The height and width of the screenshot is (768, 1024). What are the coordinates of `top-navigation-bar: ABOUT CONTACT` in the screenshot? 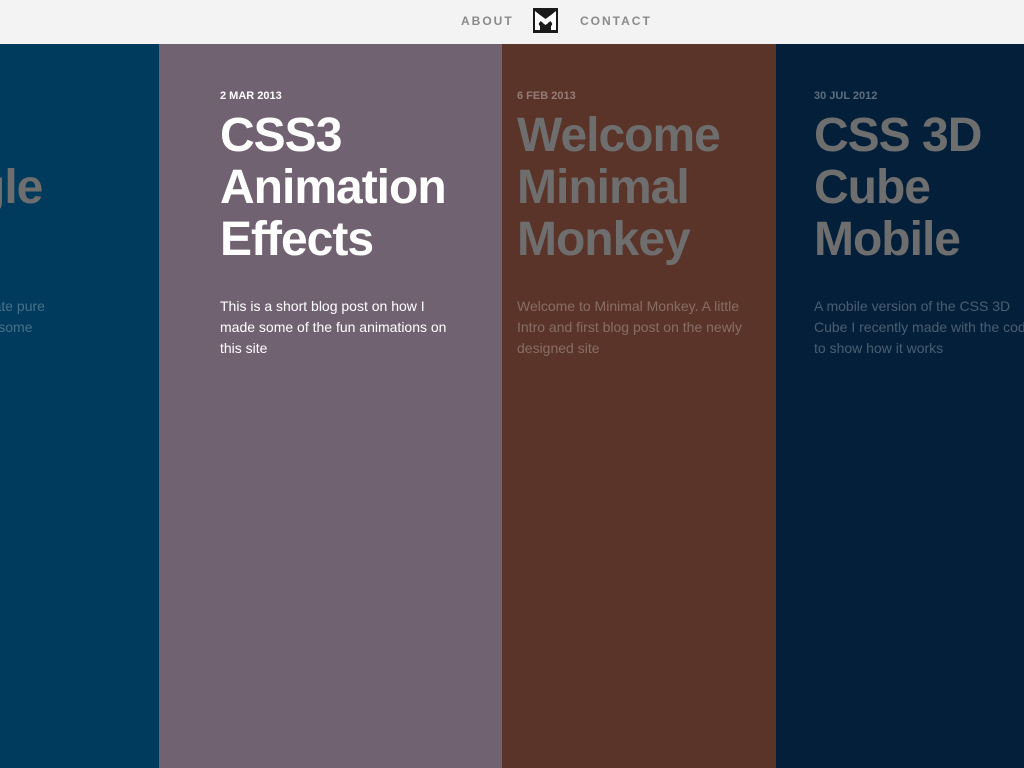 It's located at (512, 22).